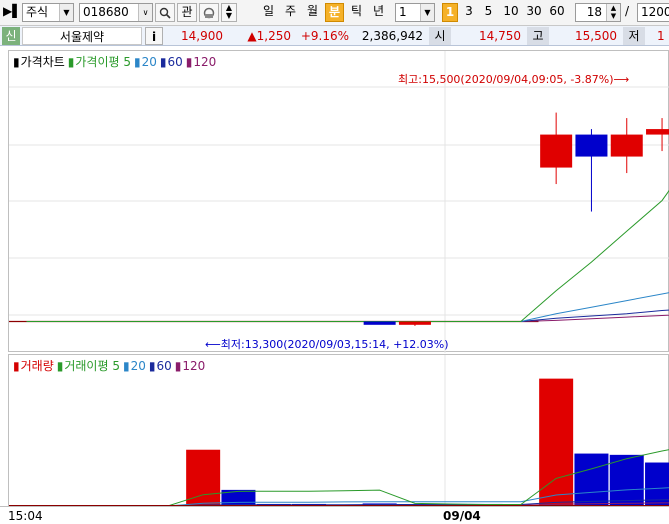 The height and width of the screenshot is (524, 669). Describe the element at coordinates (334, 515) in the screenshot. I see `time-axis: 15:04 09/04` at that location.